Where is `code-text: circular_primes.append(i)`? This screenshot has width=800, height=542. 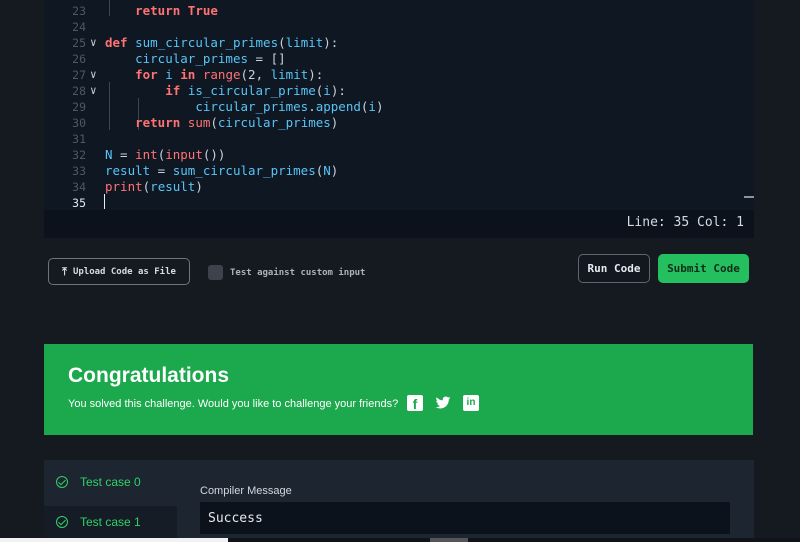
code-text: circular_primes.append(i) is located at coordinates (289, 106).